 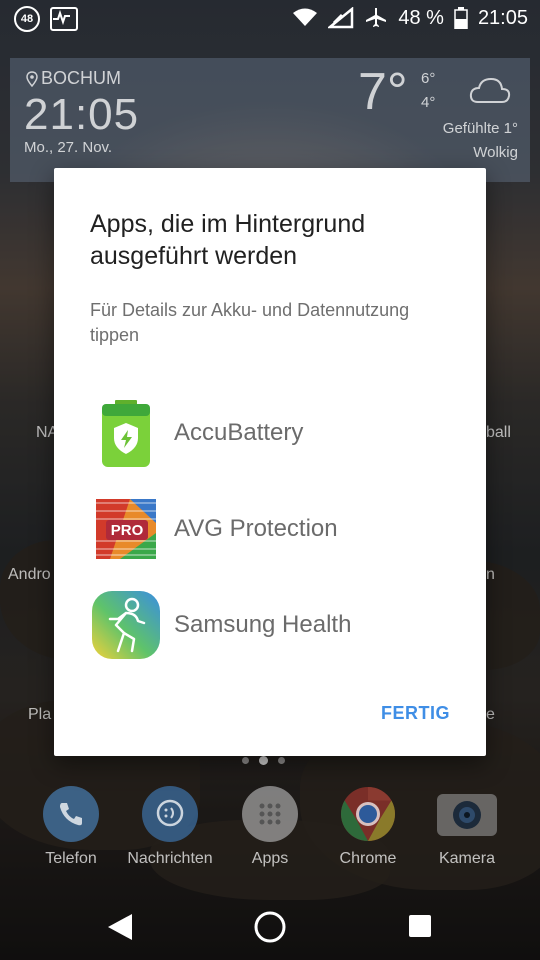 What do you see at coordinates (81, 78) in the screenshot?
I see `weather-city-label: BOCHUM` at bounding box center [81, 78].